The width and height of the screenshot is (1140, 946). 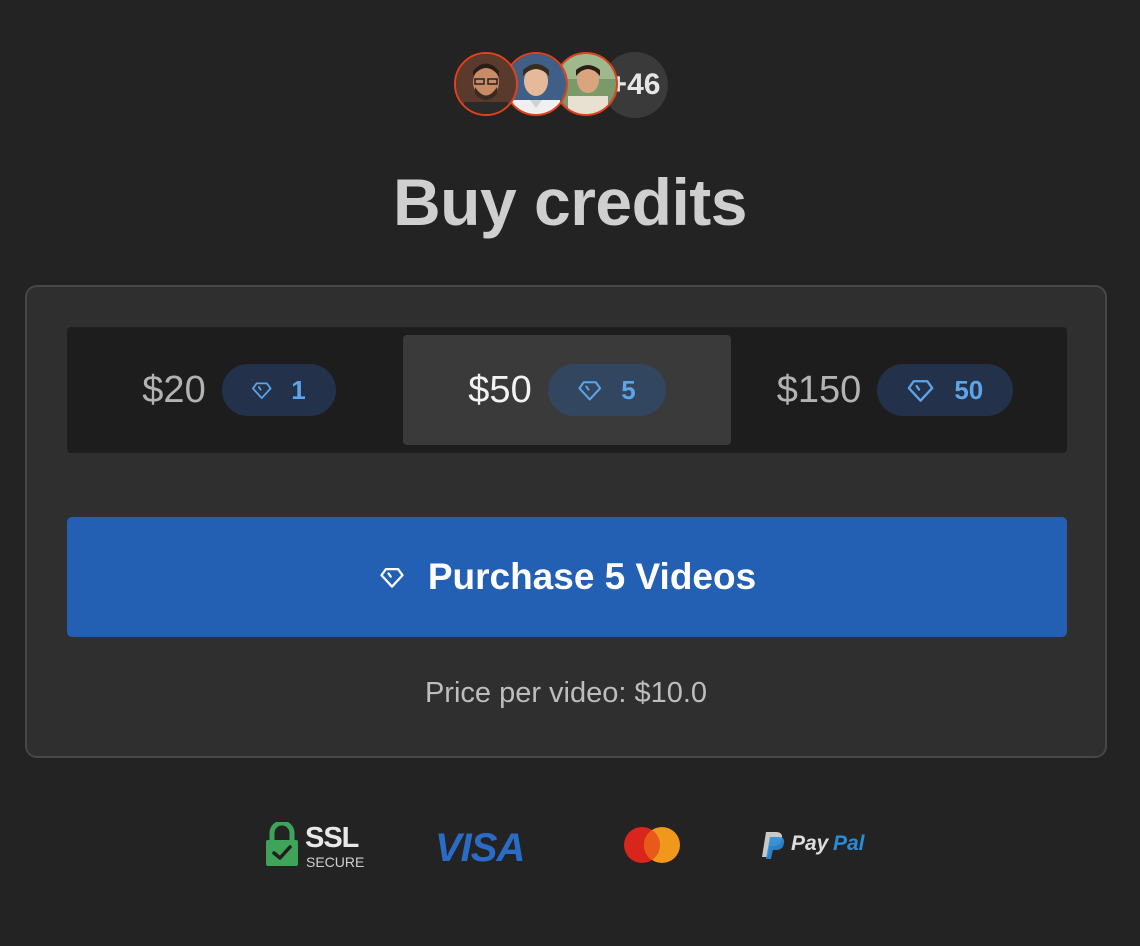 What do you see at coordinates (849, 843) in the screenshot?
I see `paypal-label-pal: Pal` at bounding box center [849, 843].